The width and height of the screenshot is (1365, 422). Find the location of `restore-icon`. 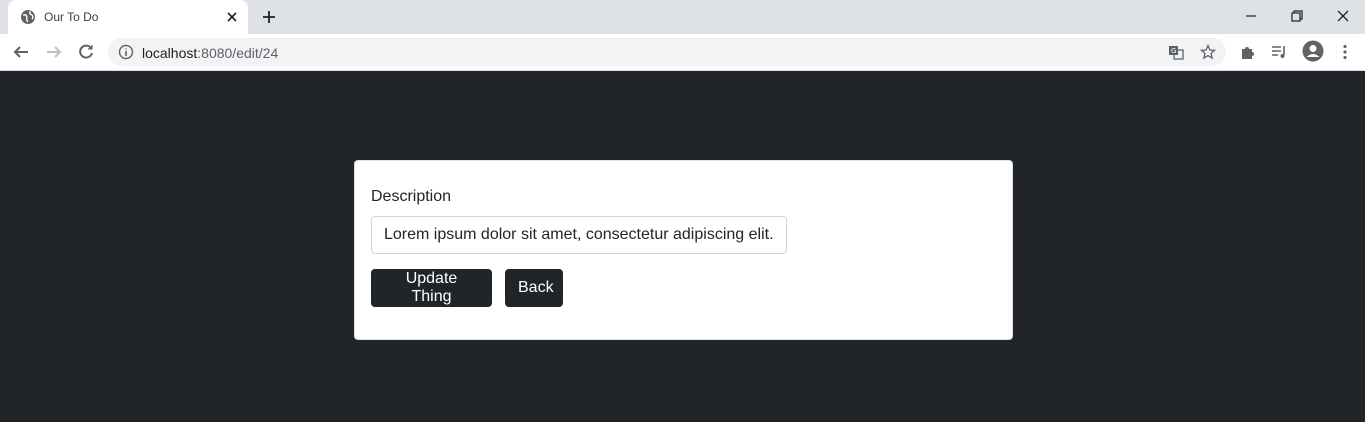

restore-icon is located at coordinates (1297, 16).